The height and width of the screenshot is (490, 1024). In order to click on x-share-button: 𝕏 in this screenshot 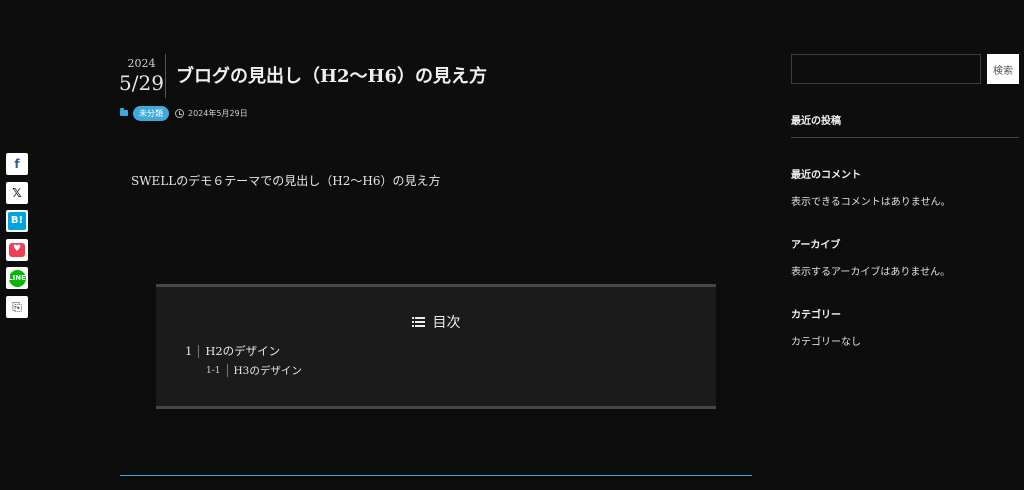, I will do `click(17, 192)`.